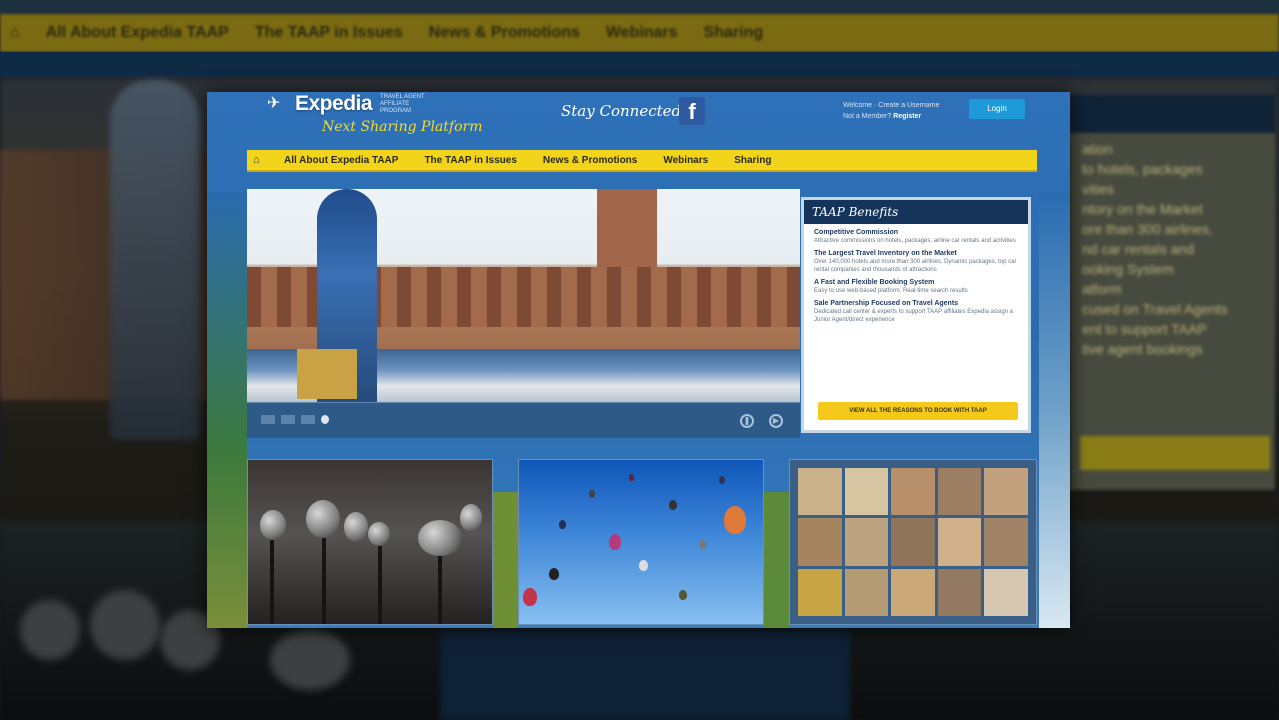 The width and height of the screenshot is (1279, 720). What do you see at coordinates (523, 420) in the screenshot?
I see `slider-controls: ❚ ▶` at bounding box center [523, 420].